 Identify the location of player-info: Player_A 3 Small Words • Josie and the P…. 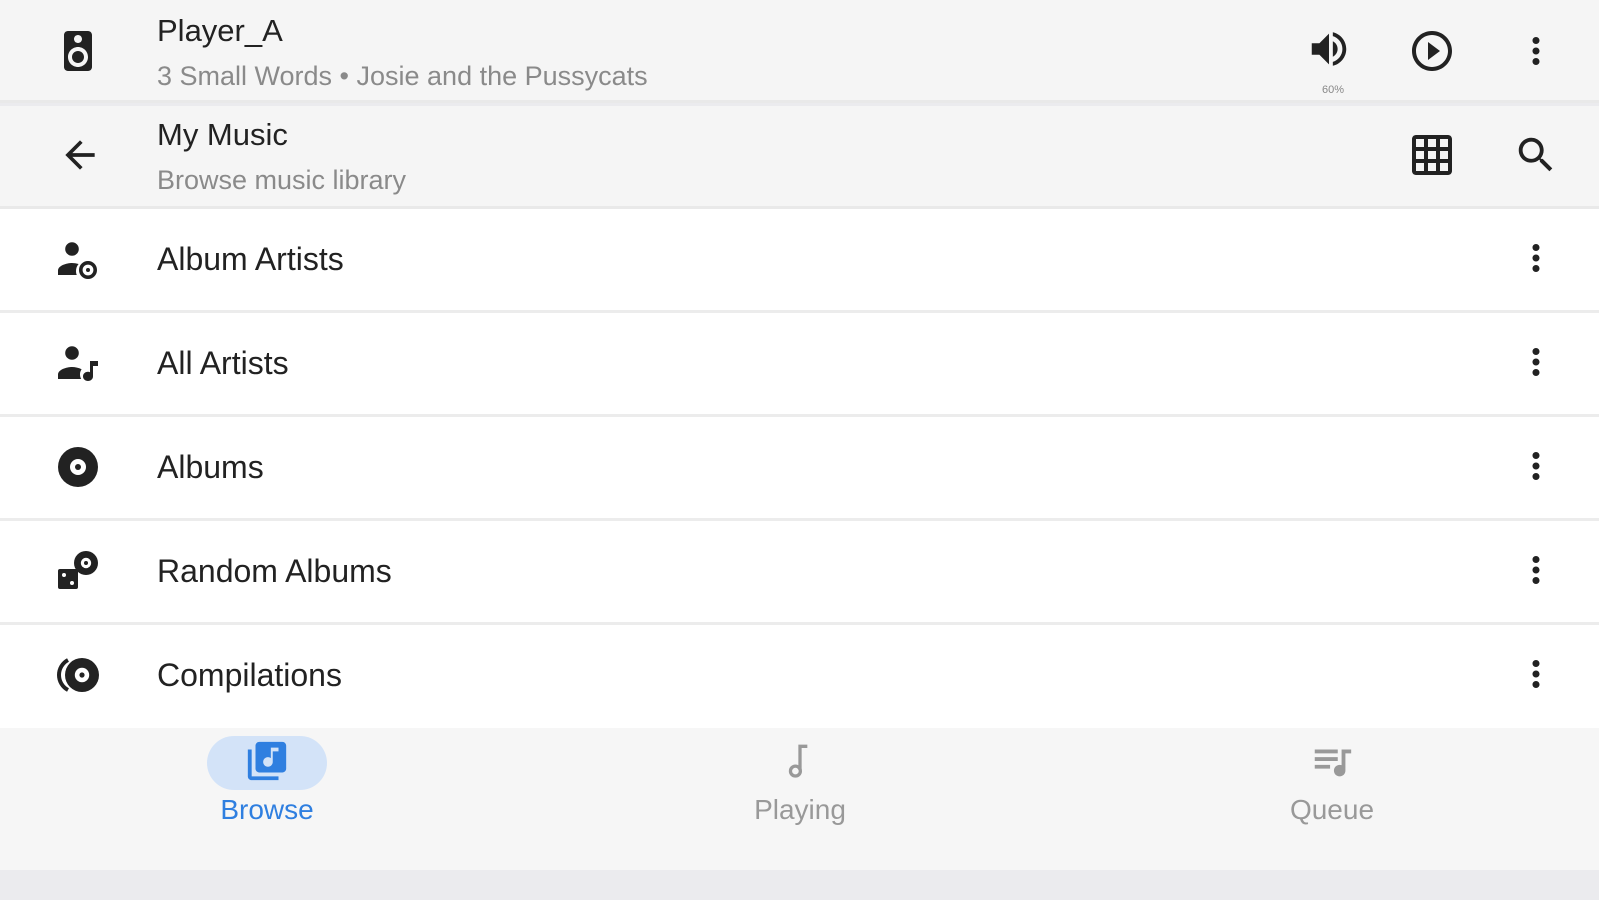
(402, 53).